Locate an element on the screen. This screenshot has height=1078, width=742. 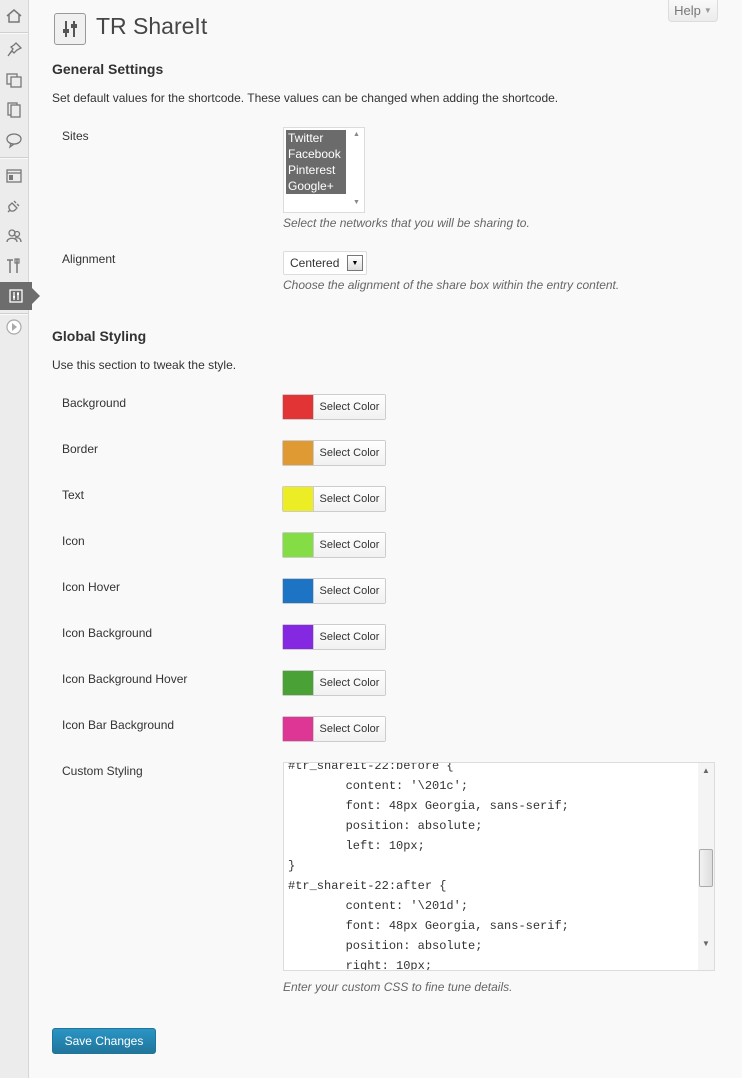
icon-background-hover-color-label: Icon Background Hover is located at coordinates (125, 679).